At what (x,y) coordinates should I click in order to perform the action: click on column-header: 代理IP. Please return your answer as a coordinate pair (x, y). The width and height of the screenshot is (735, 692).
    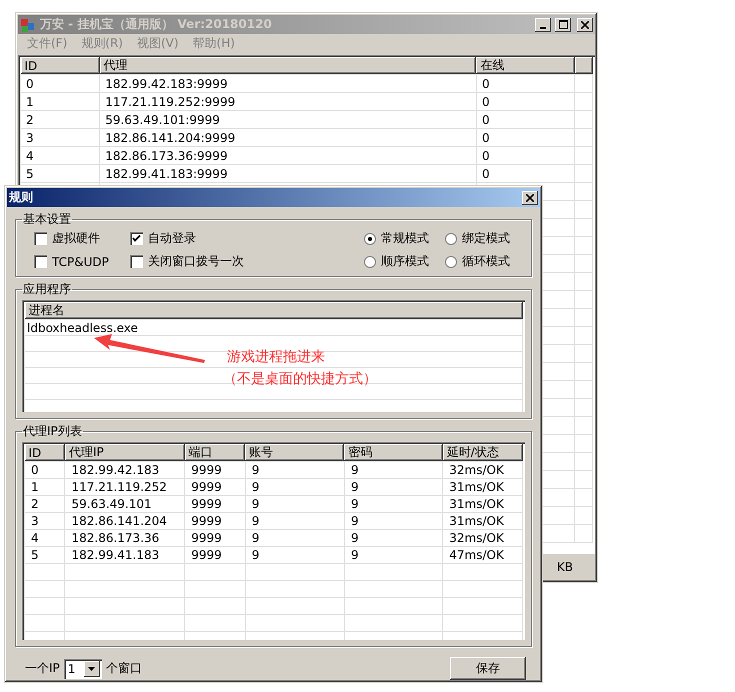
    Looking at the image, I should click on (124, 453).